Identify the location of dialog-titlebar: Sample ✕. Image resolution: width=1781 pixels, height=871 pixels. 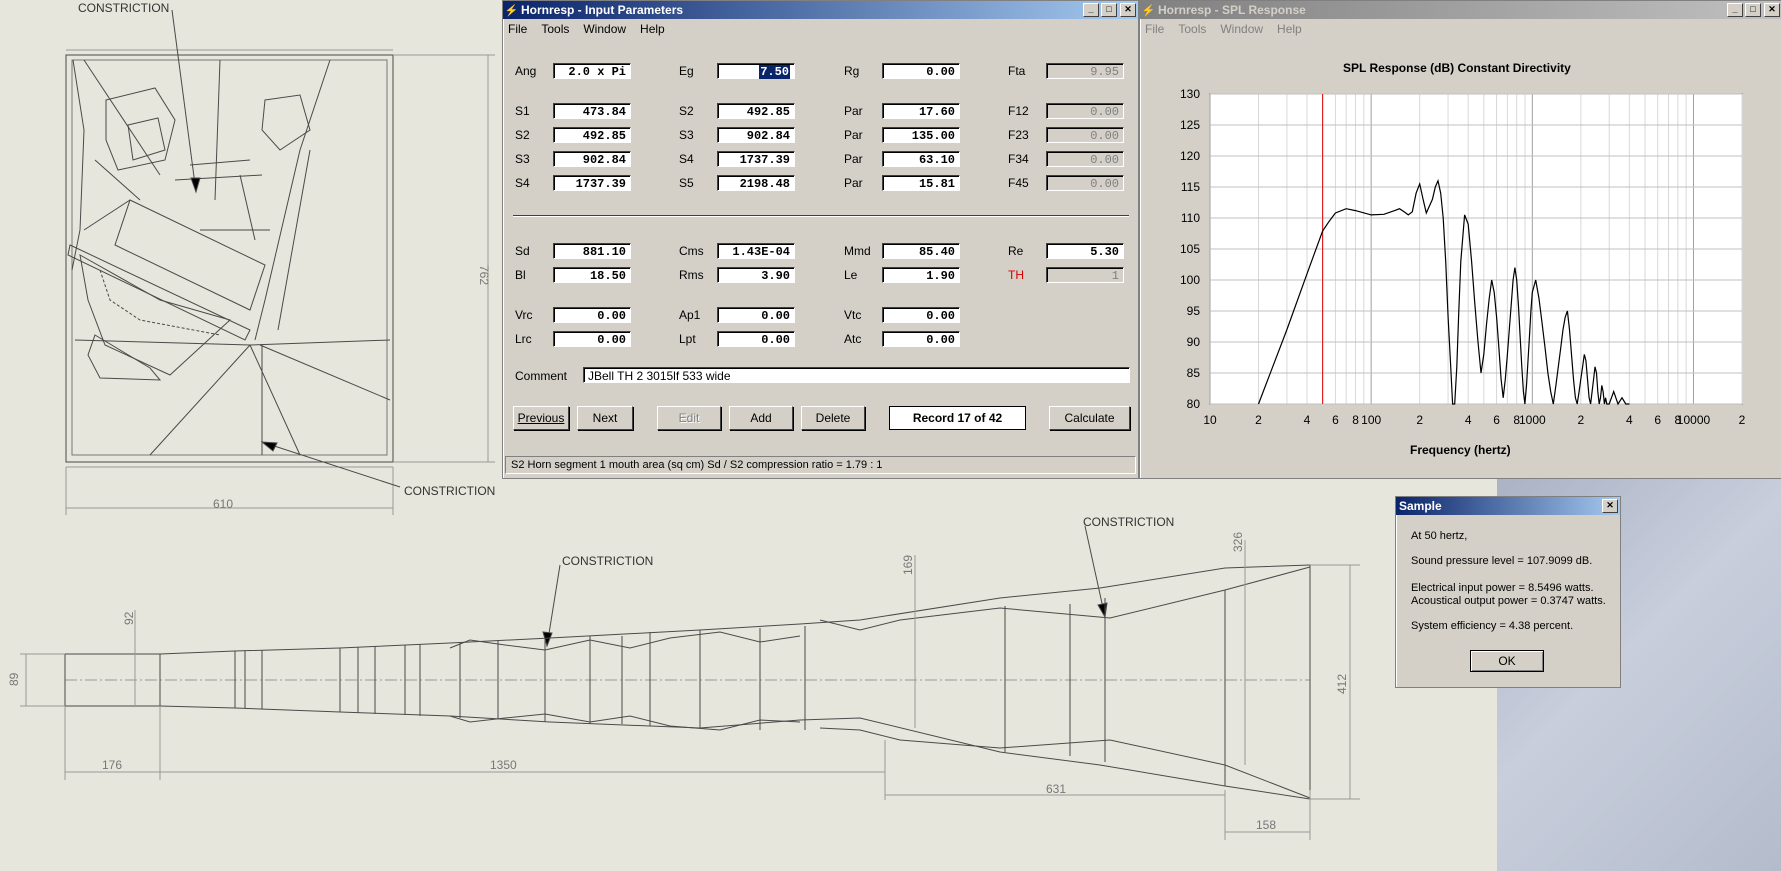
(1508, 506).